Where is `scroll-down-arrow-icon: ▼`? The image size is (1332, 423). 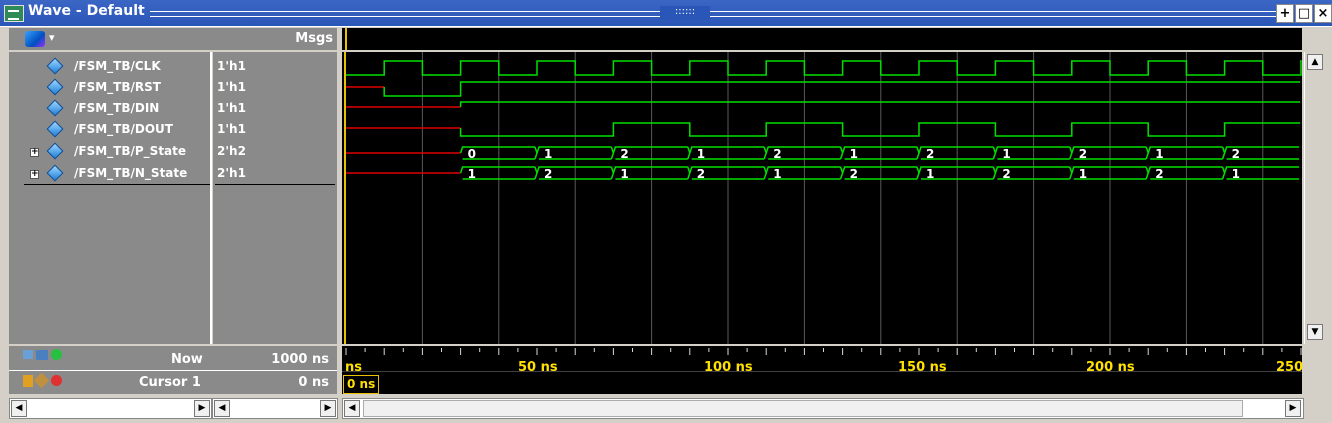
scroll-down-arrow-icon: ▼ is located at coordinates (1315, 332).